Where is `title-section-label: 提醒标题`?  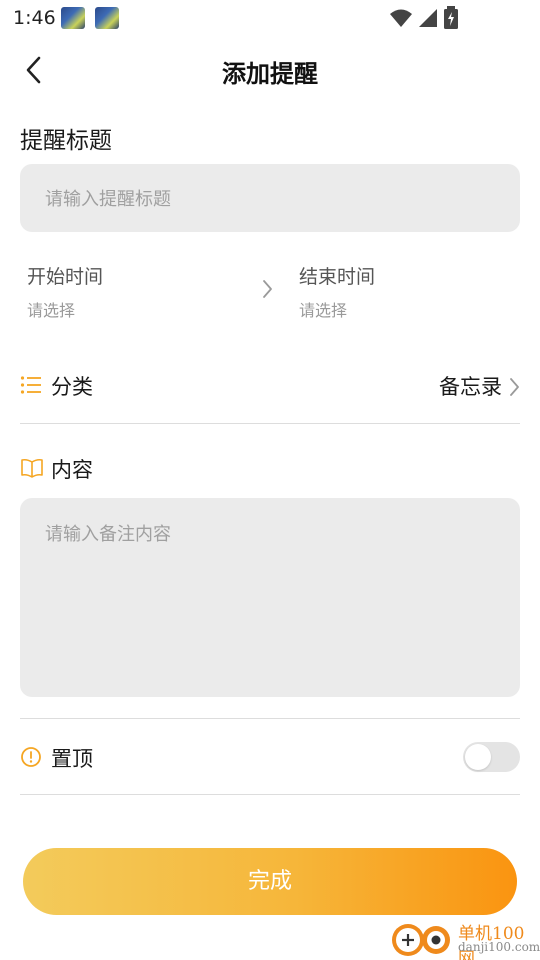
title-section-label: 提醒标题 is located at coordinates (66, 141).